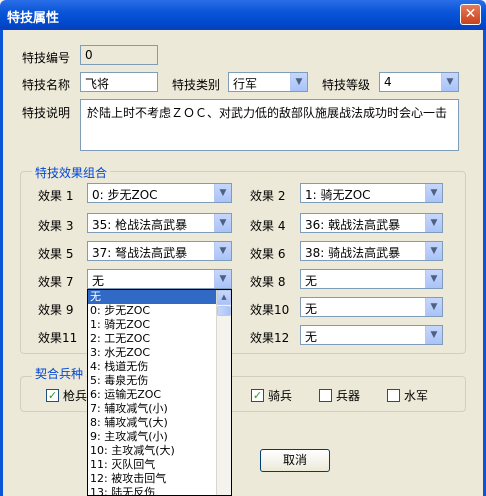 This screenshot has height=496, width=486. I want to click on troop-label: 兵器, so click(348, 396).